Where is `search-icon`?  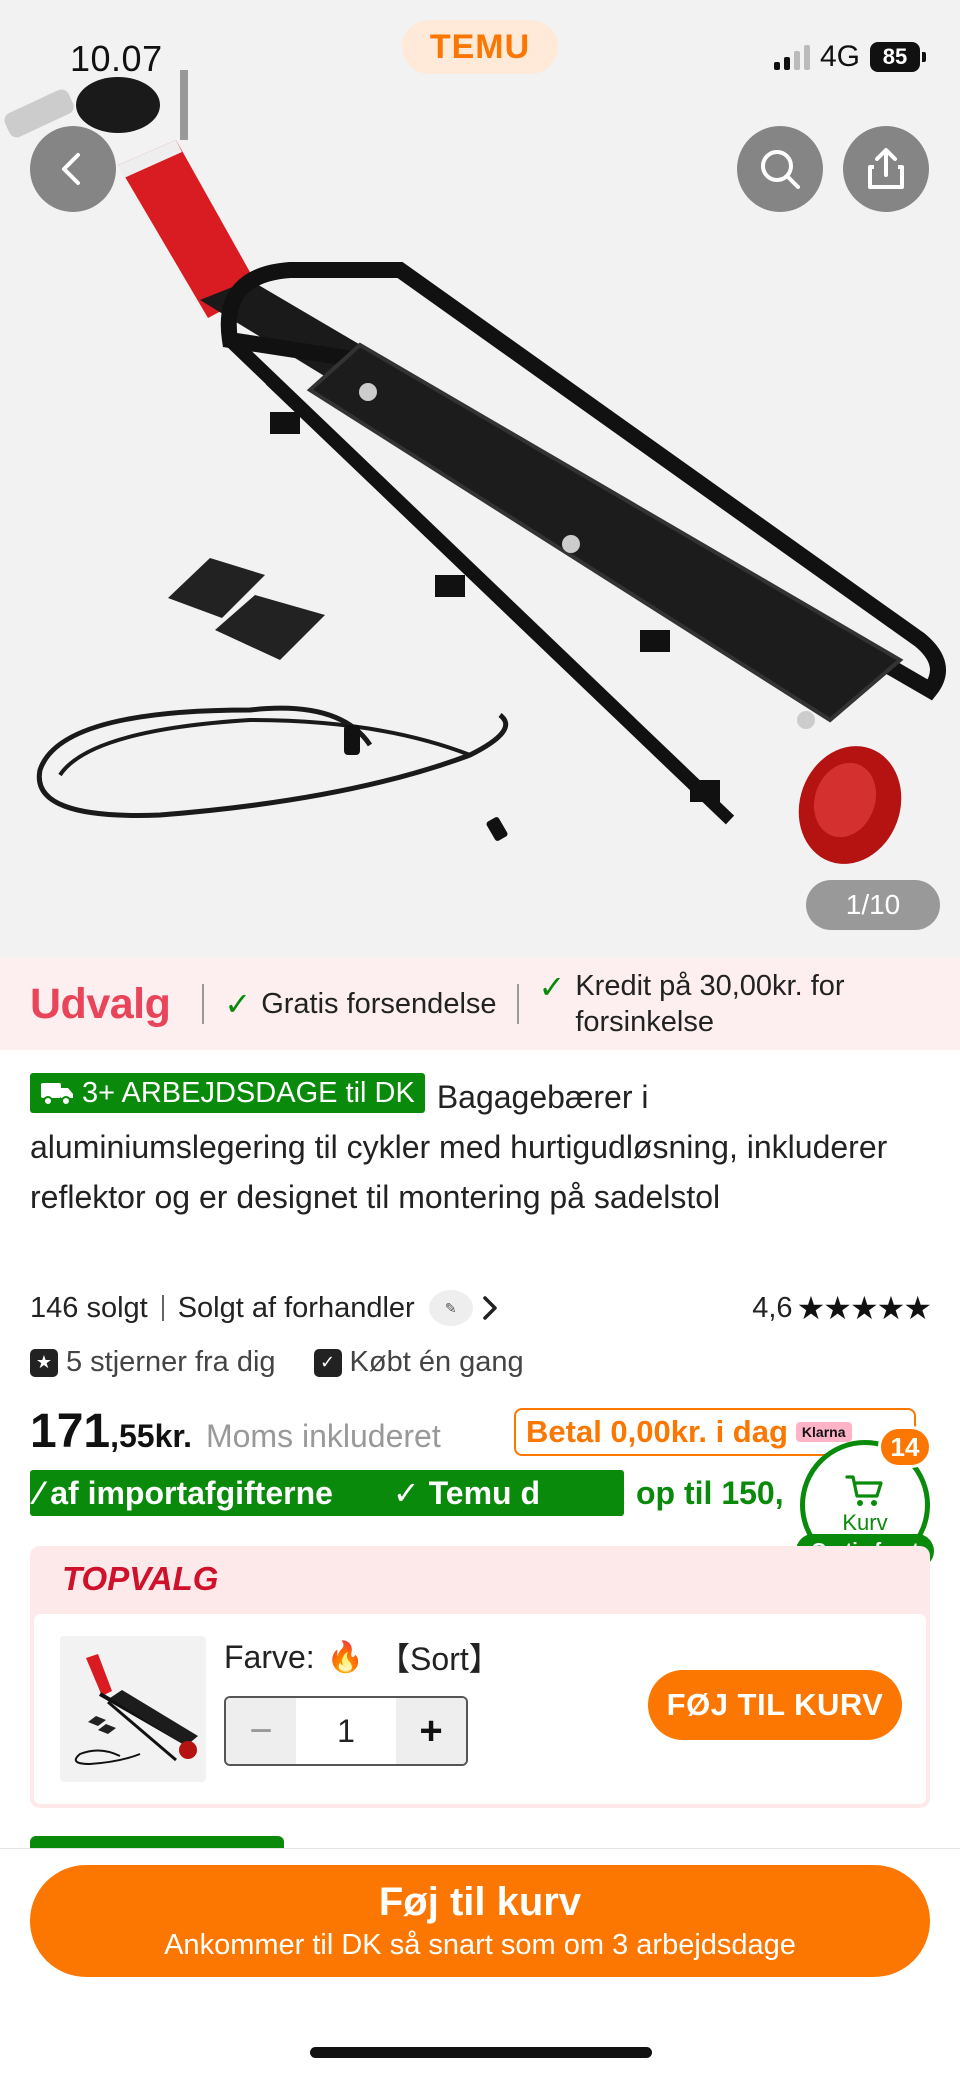 search-icon is located at coordinates (780, 169).